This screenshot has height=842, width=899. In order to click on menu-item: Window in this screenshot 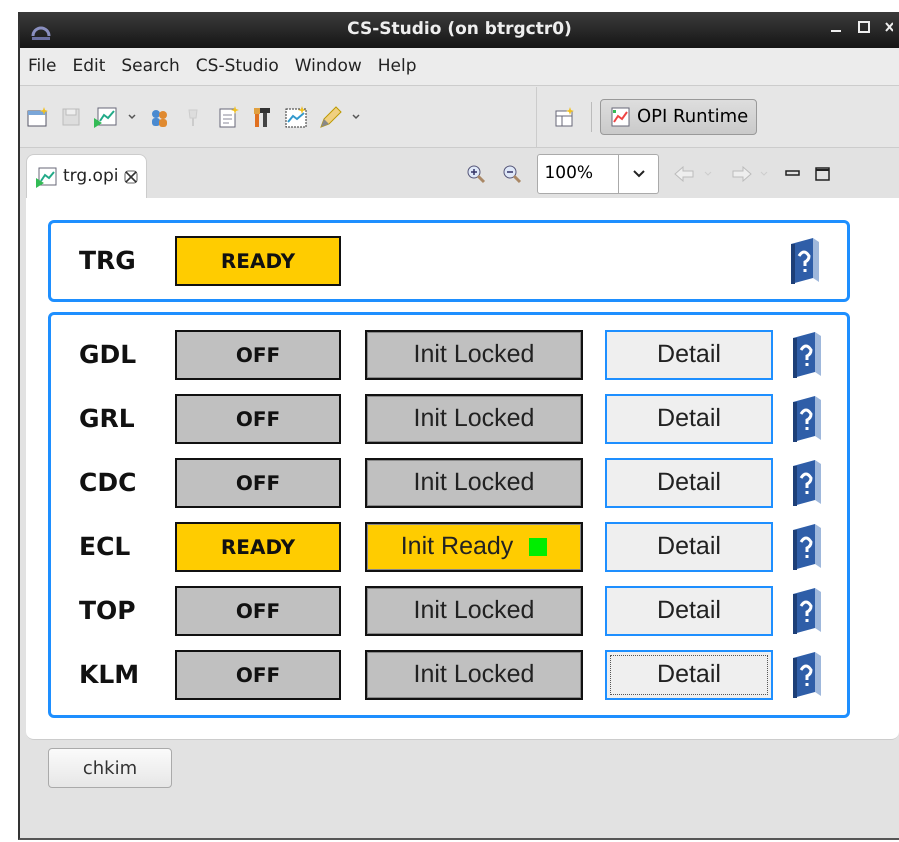, I will do `click(328, 67)`.